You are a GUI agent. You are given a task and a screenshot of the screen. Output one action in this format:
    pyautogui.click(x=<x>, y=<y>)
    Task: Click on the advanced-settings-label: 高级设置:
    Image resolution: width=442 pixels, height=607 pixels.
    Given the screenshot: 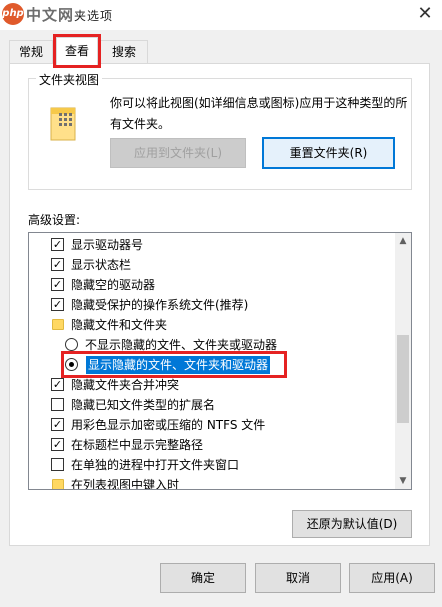 What is the action you would take?
    pyautogui.click(x=54, y=220)
    